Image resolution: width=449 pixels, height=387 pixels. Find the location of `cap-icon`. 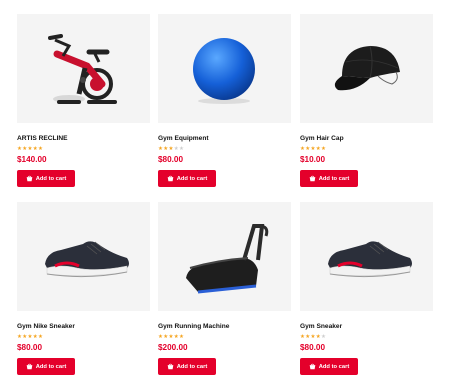

cap-icon is located at coordinates (367, 68).